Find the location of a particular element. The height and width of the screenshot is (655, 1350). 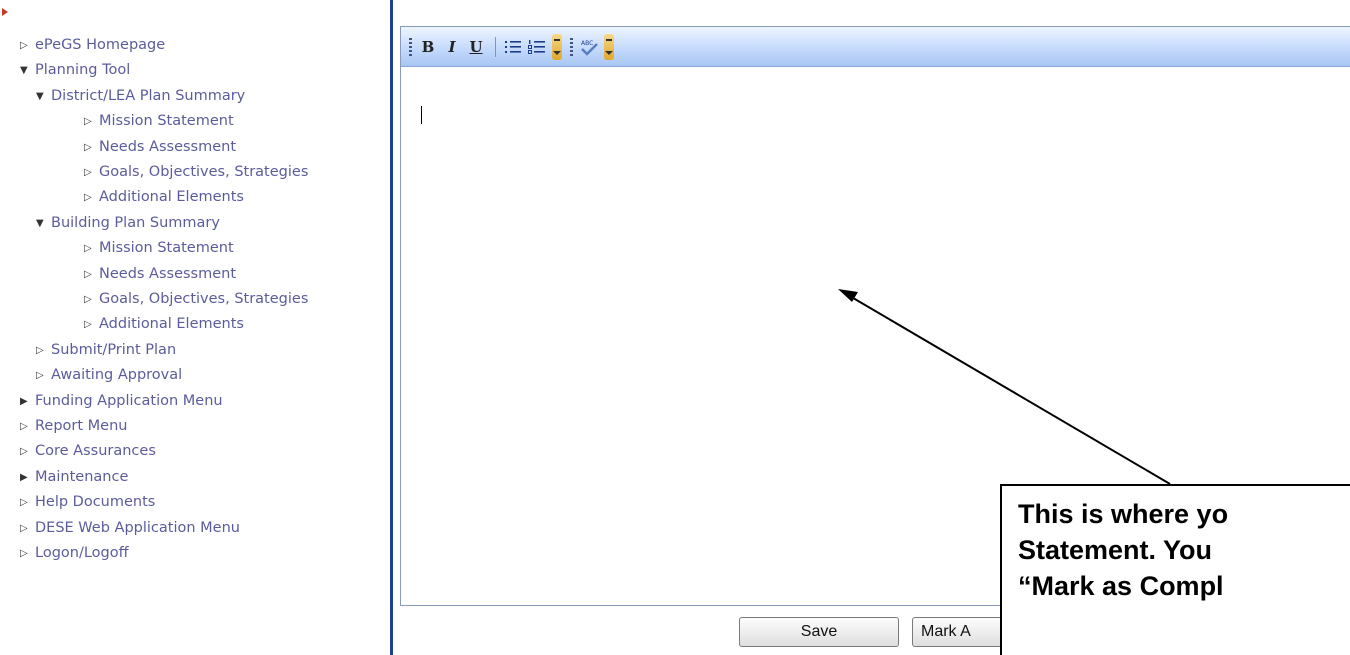

callout-line: This is where yo is located at coordinates (1123, 514).